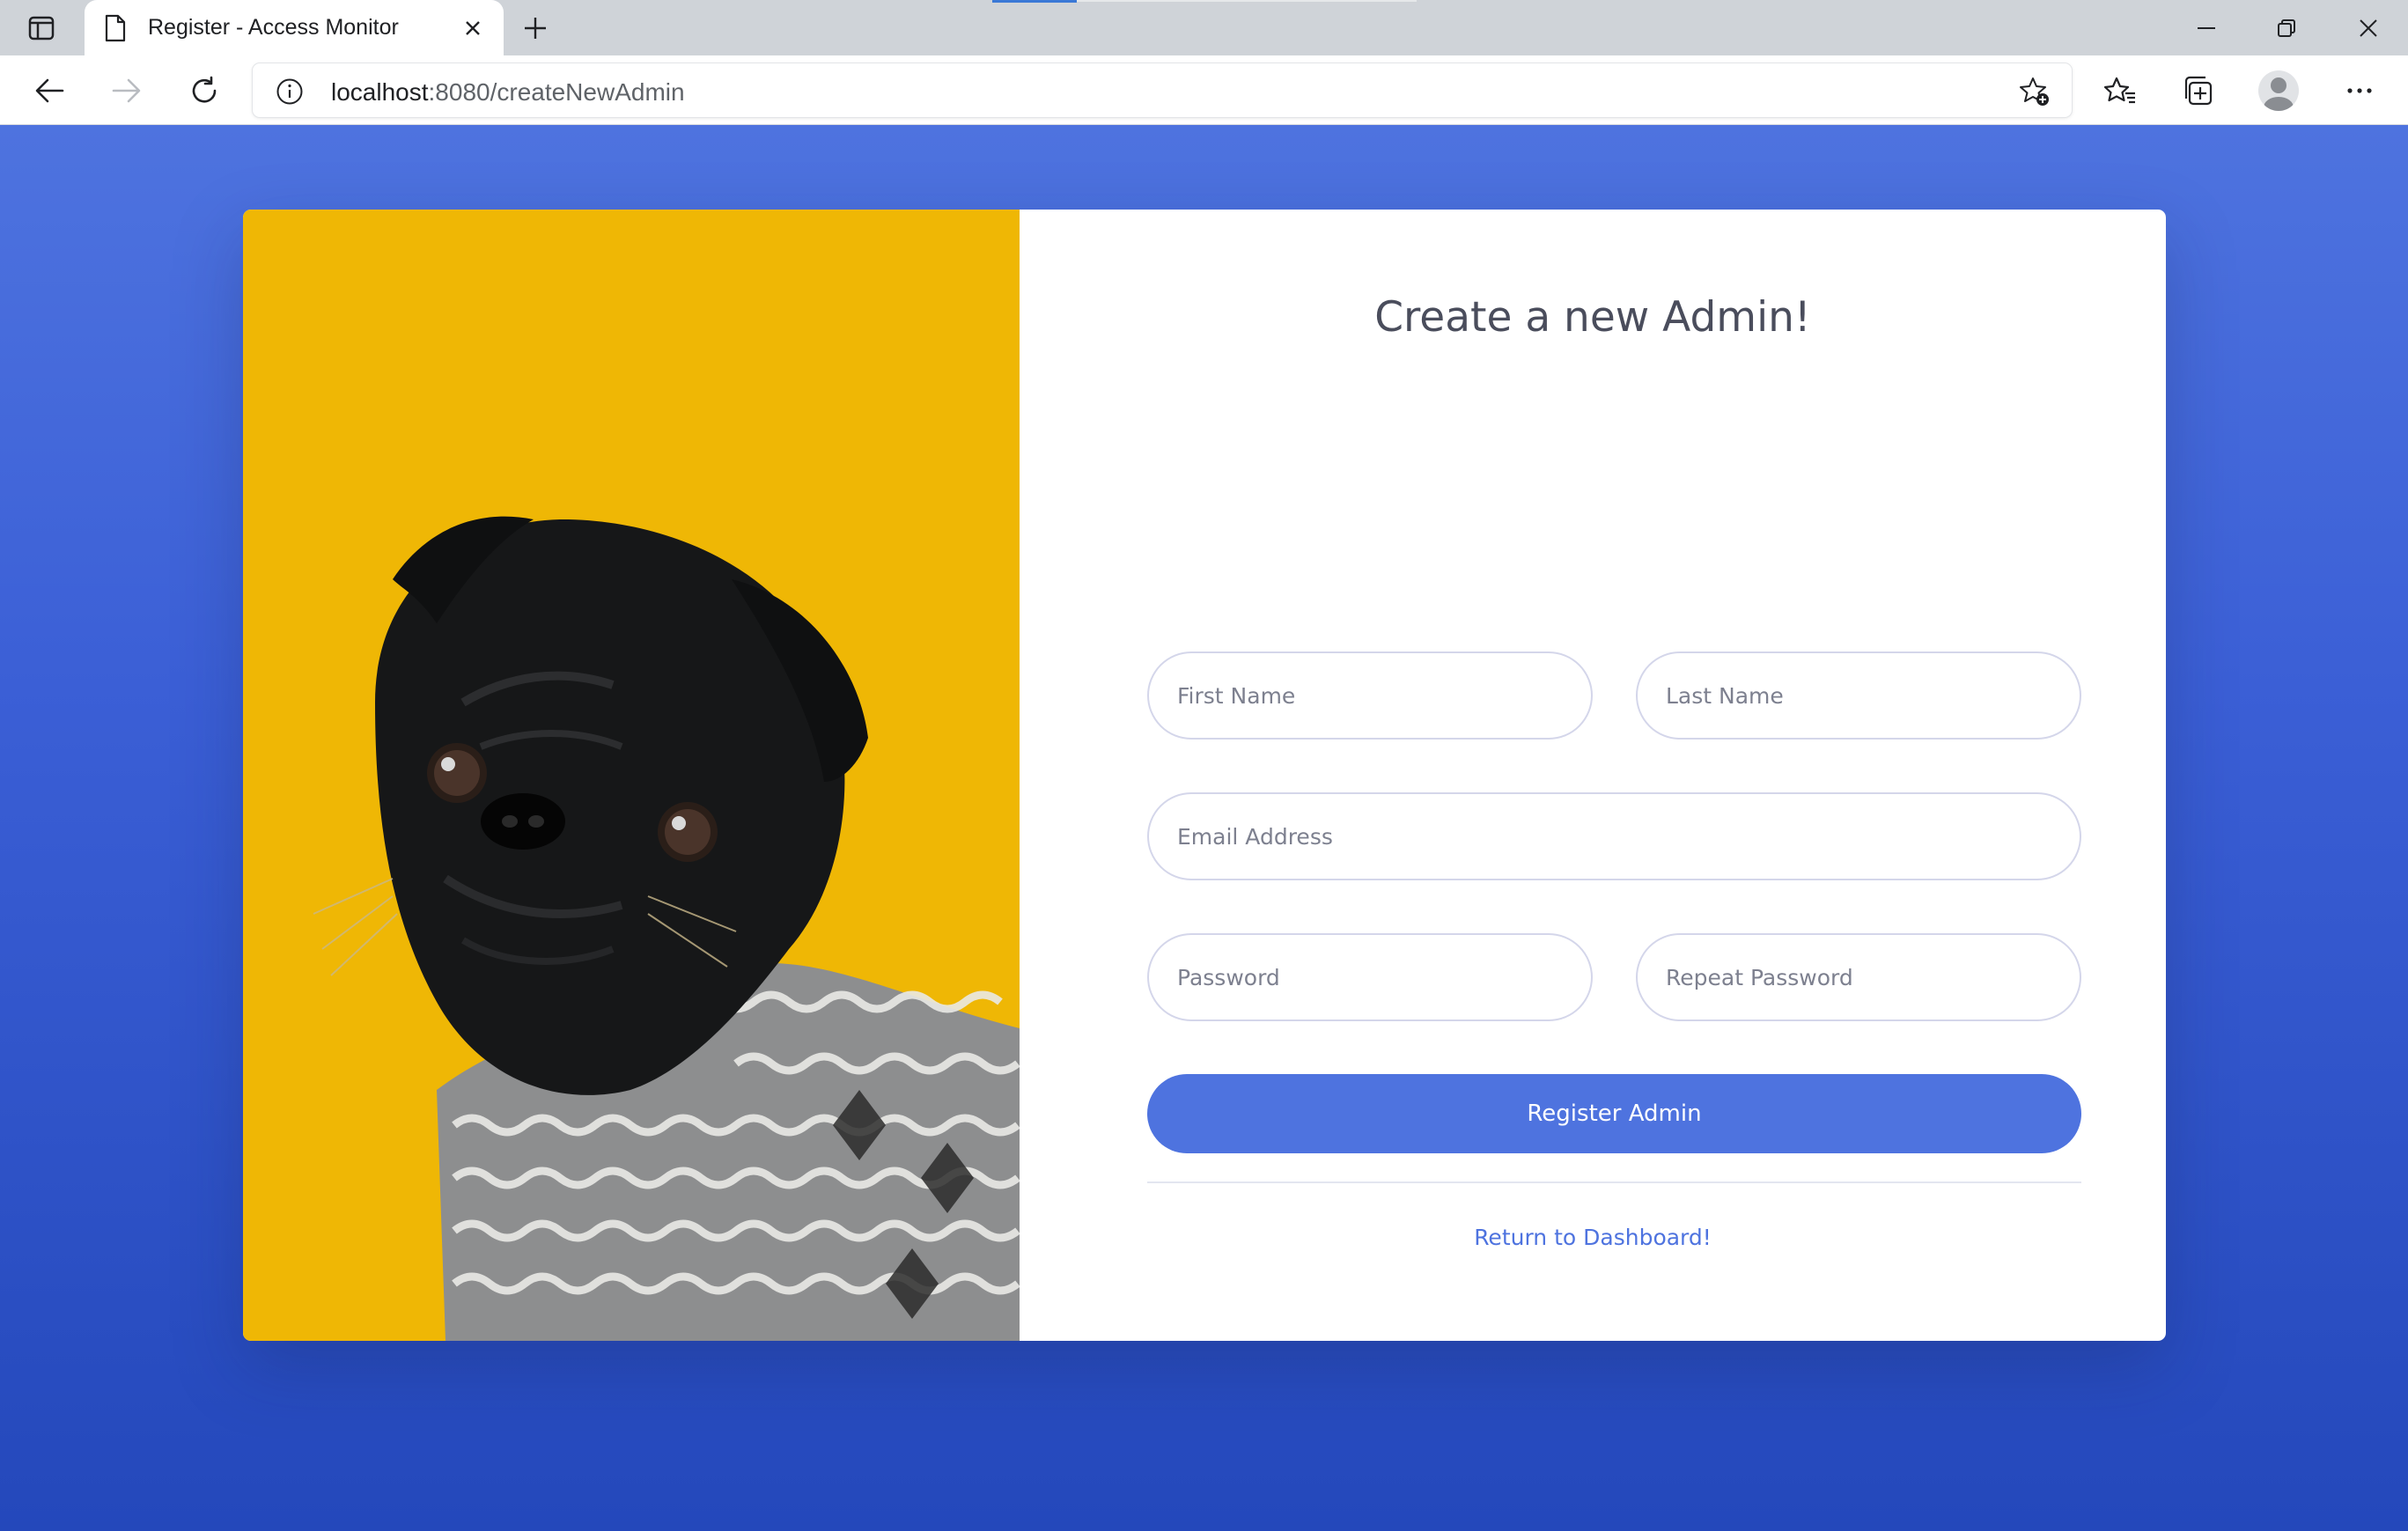  I want to click on password-field, so click(1370, 977).